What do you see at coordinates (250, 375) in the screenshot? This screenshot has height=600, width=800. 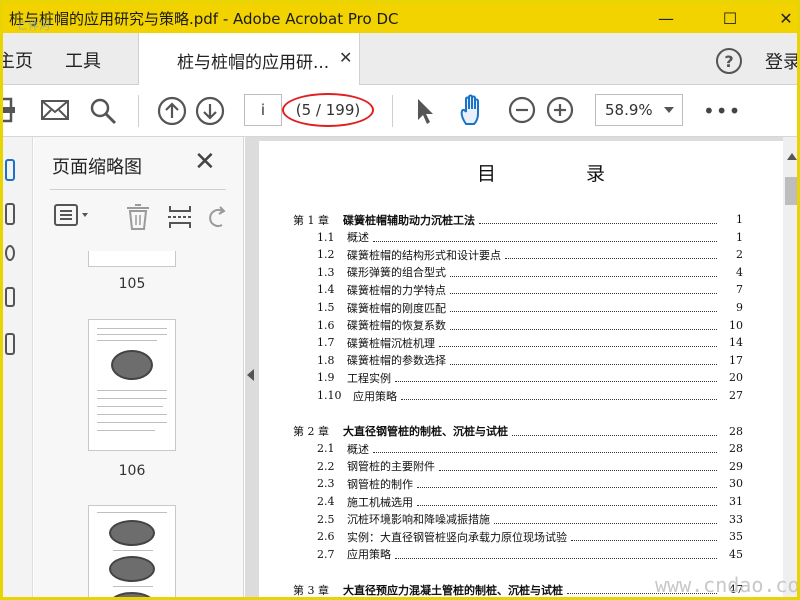 I see `collapse-panel-icon` at bounding box center [250, 375].